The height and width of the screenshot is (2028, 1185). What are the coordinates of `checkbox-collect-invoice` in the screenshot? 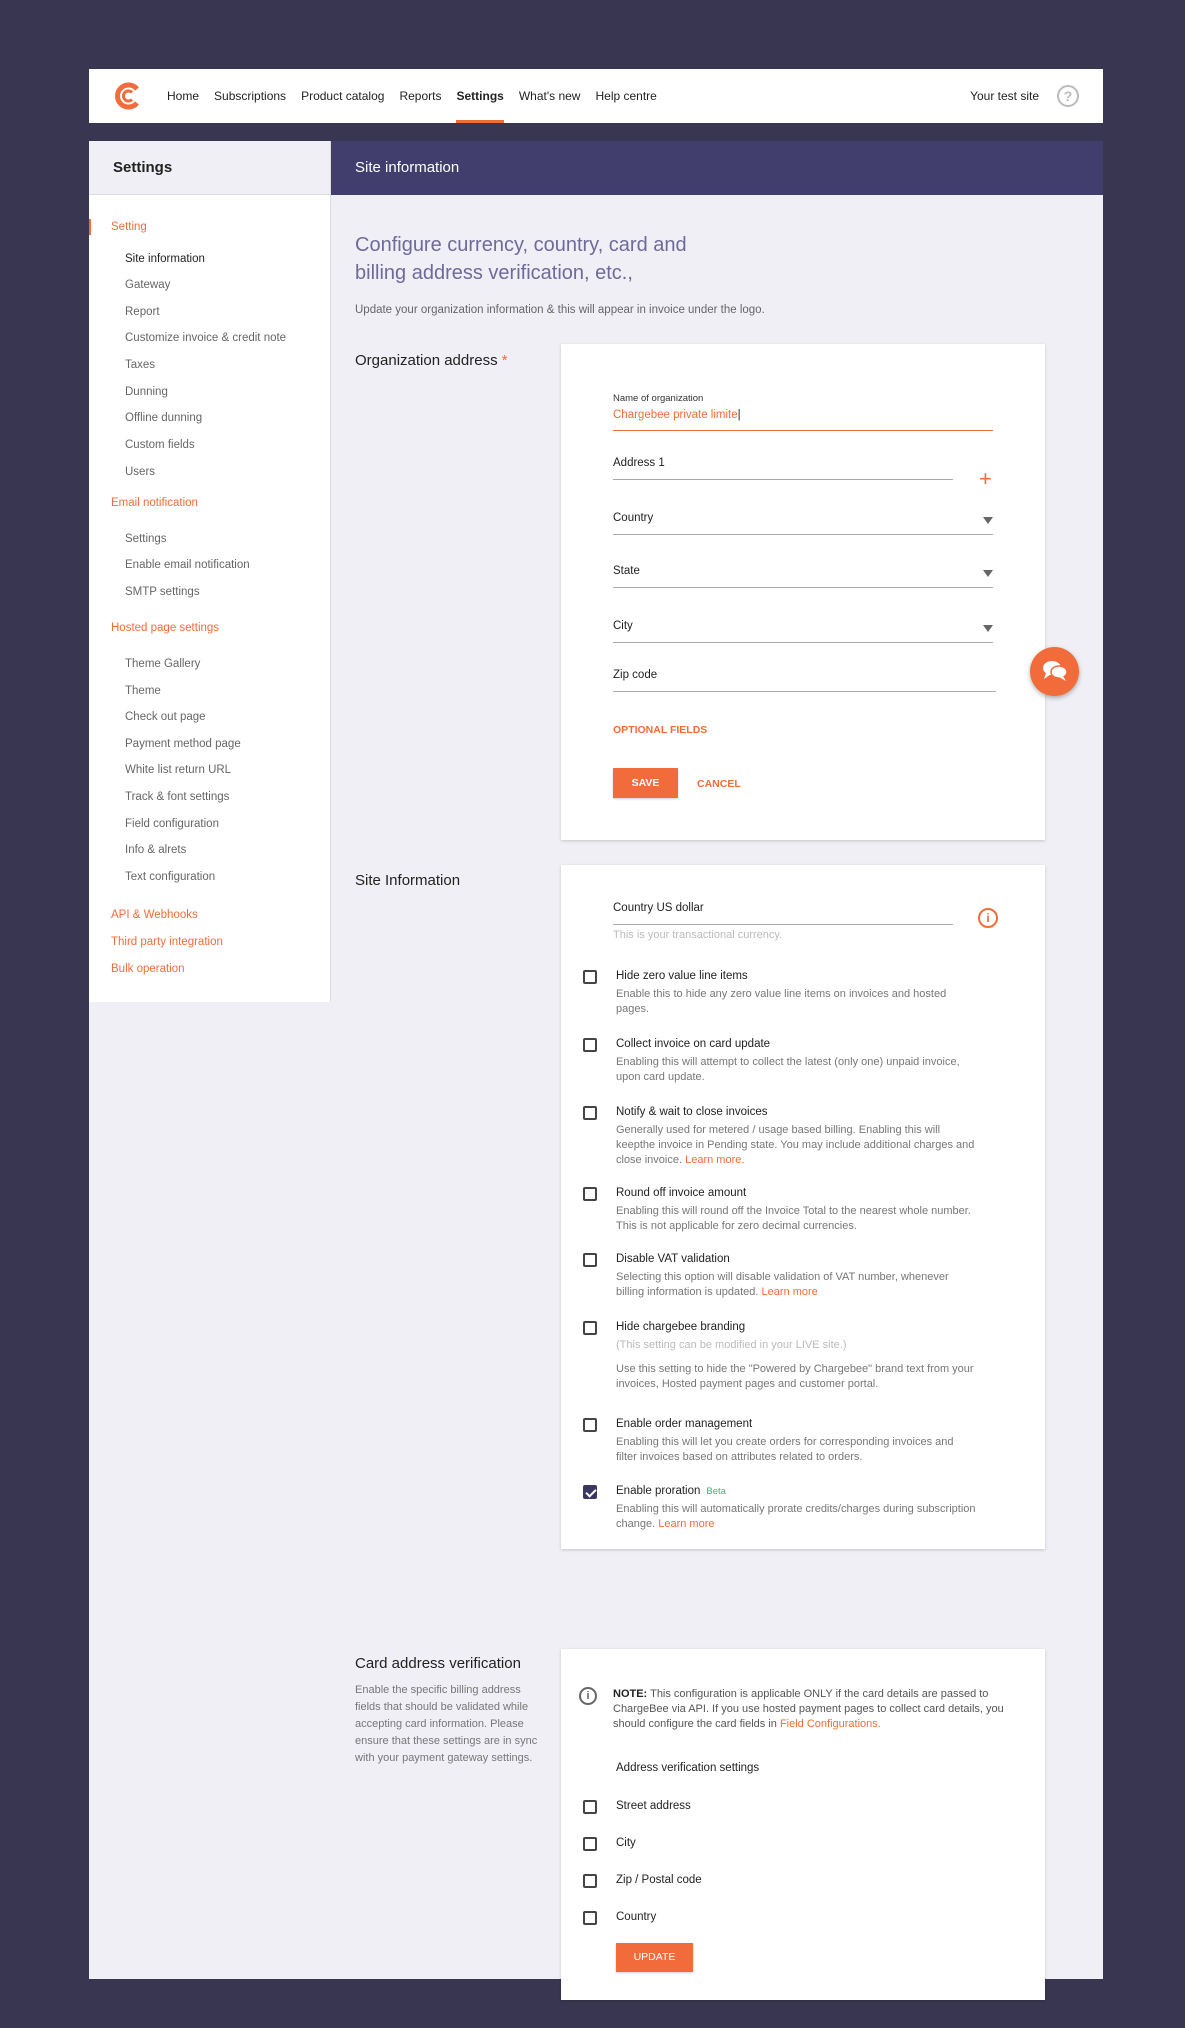 It's located at (590, 1045).